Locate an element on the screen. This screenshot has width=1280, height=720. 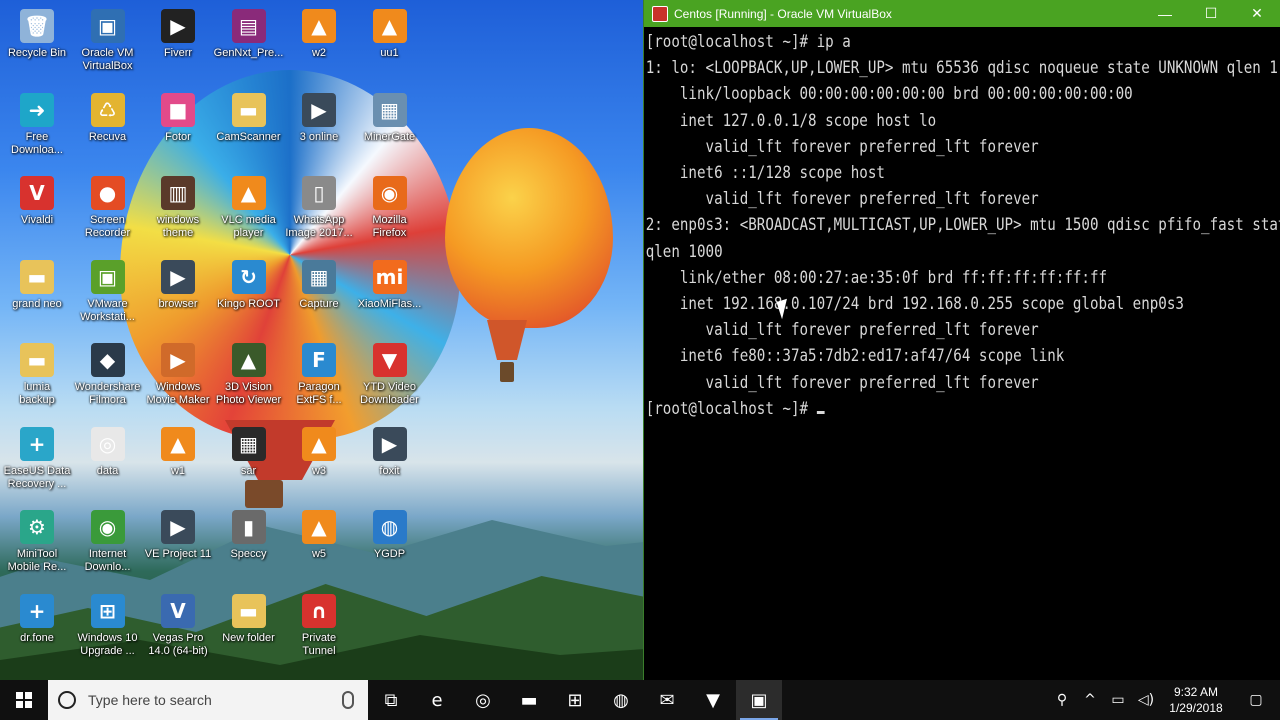
app-circle-icon: ◍ is located at coordinates (621, 700).